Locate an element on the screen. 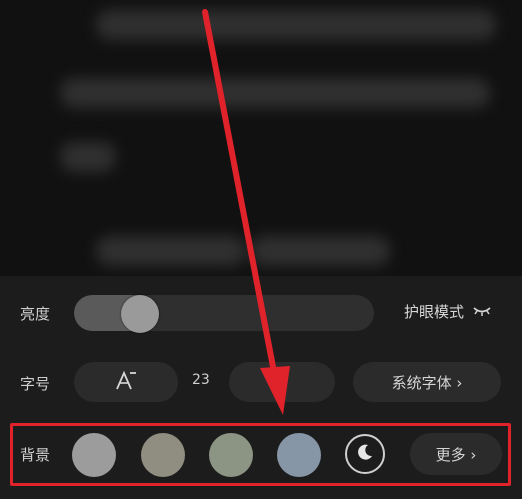 The width and height of the screenshot is (522, 499). eye-protection-toggle: 护眼模式 is located at coordinates (448, 311).